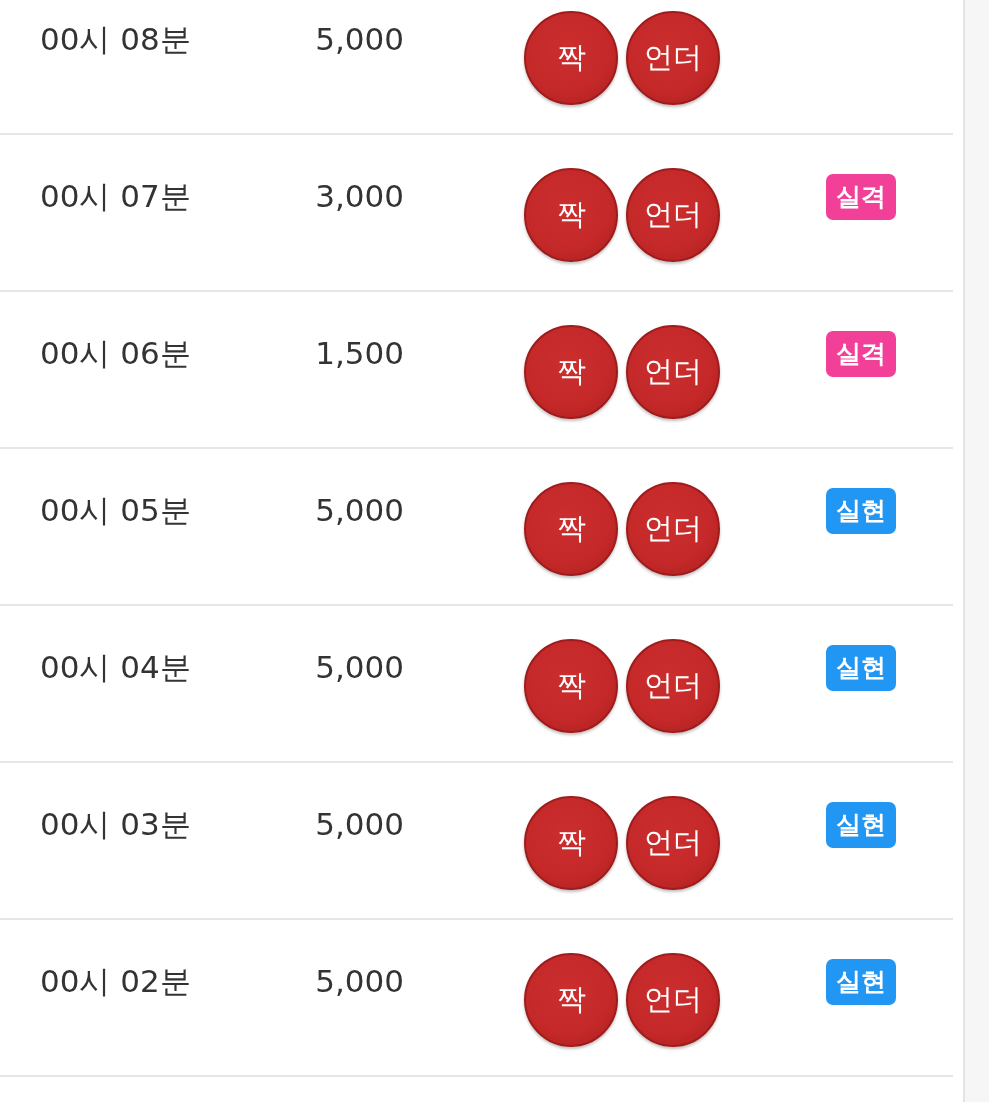 This screenshot has height=1102, width=989. Describe the element at coordinates (359, 353) in the screenshot. I see `amount-text: 1,500` at that location.